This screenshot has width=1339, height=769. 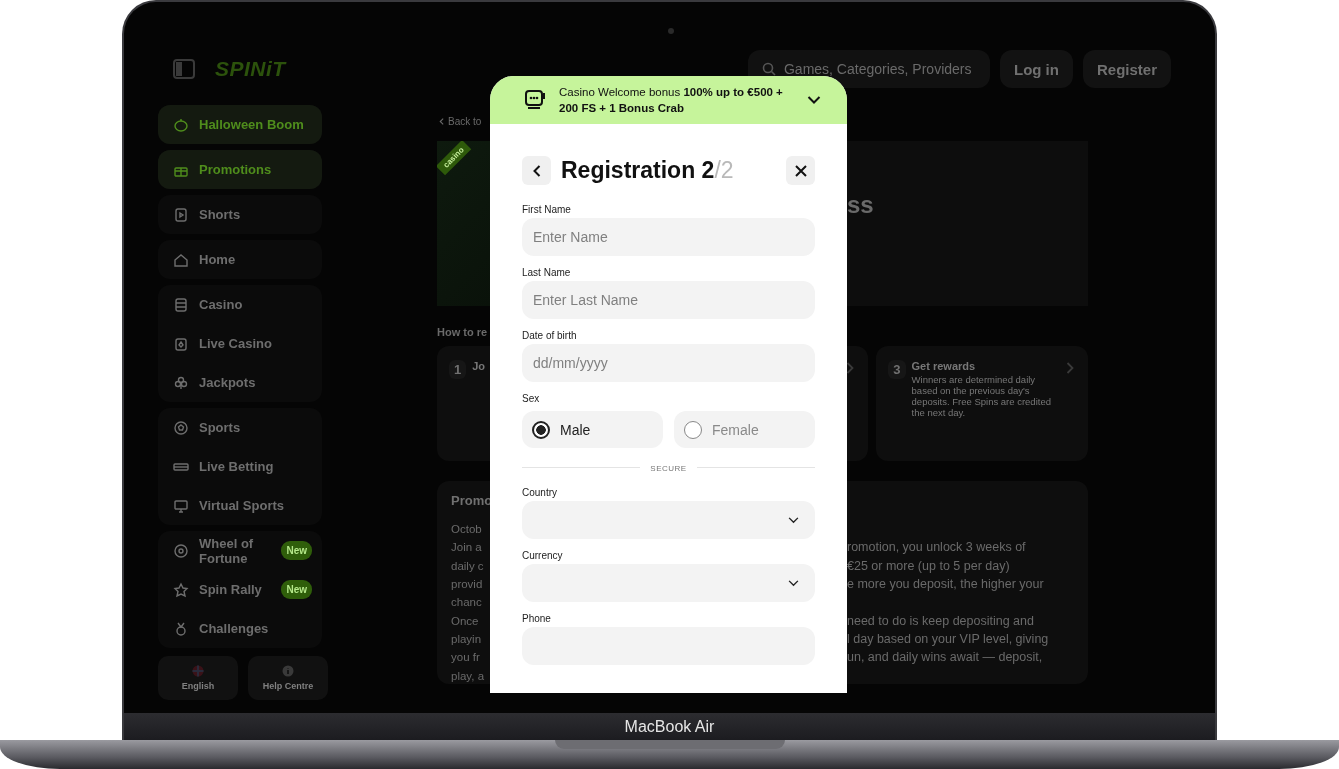 I want to click on paragraph-fragment: playin, so click(x=467, y=638).